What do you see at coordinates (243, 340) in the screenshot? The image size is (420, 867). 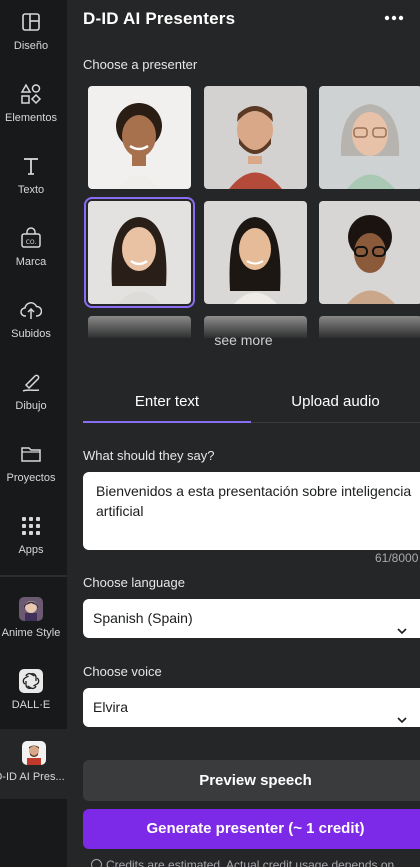 I see `see-more-link: see more` at bounding box center [243, 340].